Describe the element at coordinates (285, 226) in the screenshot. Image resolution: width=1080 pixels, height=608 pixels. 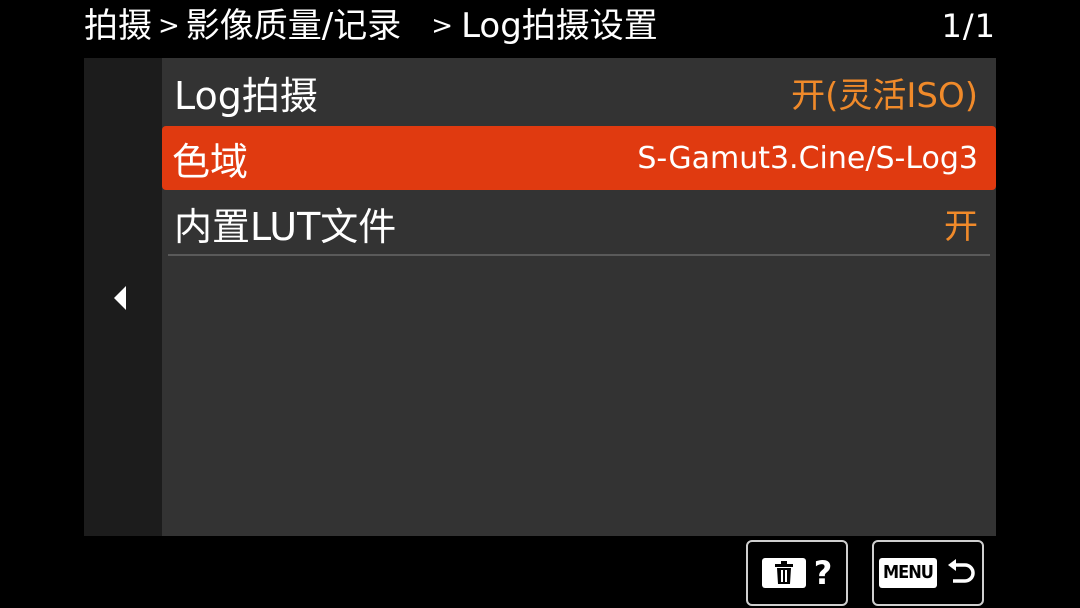
I see `menu-item-label: 内置LUT文件` at that location.